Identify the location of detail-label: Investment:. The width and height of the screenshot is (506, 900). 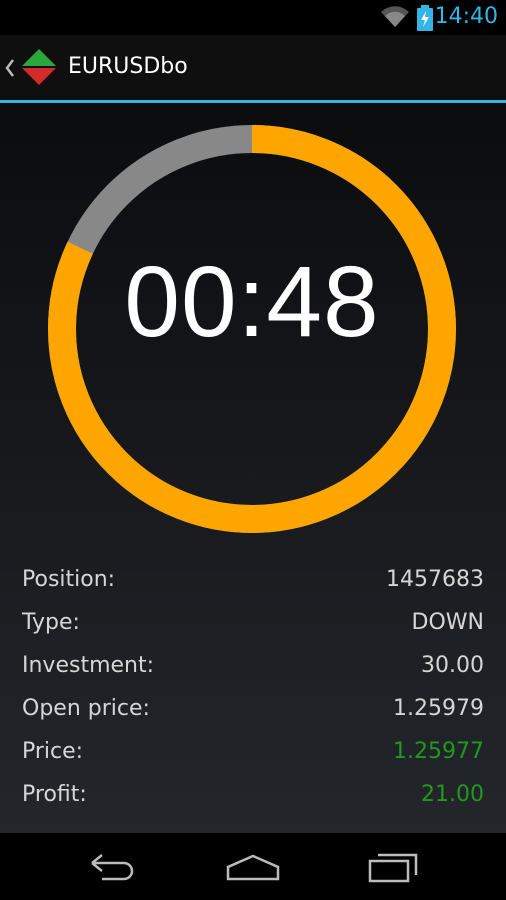
(88, 665).